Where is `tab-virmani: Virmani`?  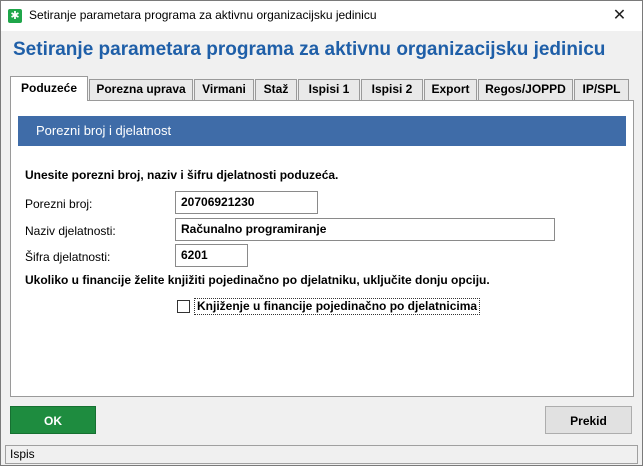
tab-virmani: Virmani is located at coordinates (224, 89).